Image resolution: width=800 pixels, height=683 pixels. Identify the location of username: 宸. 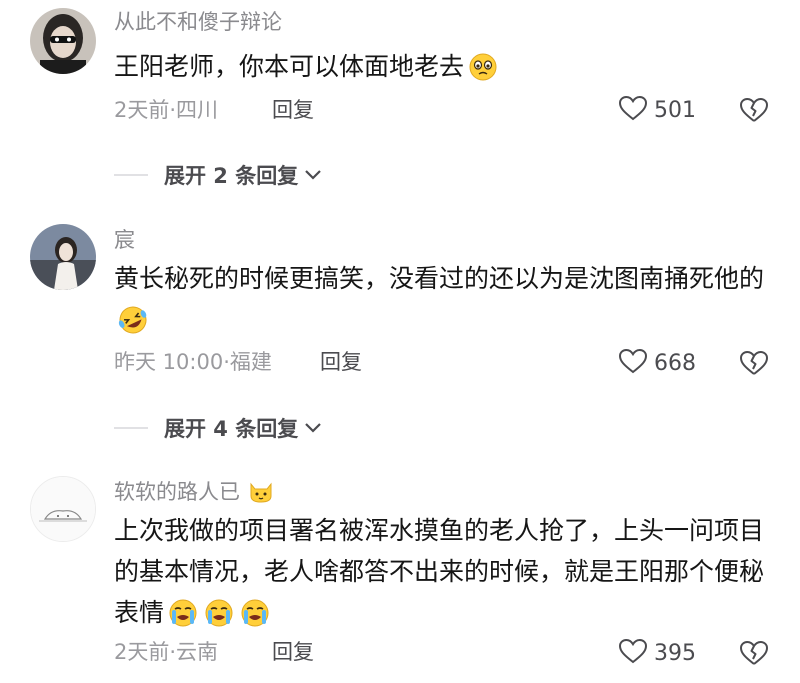
(124, 240).